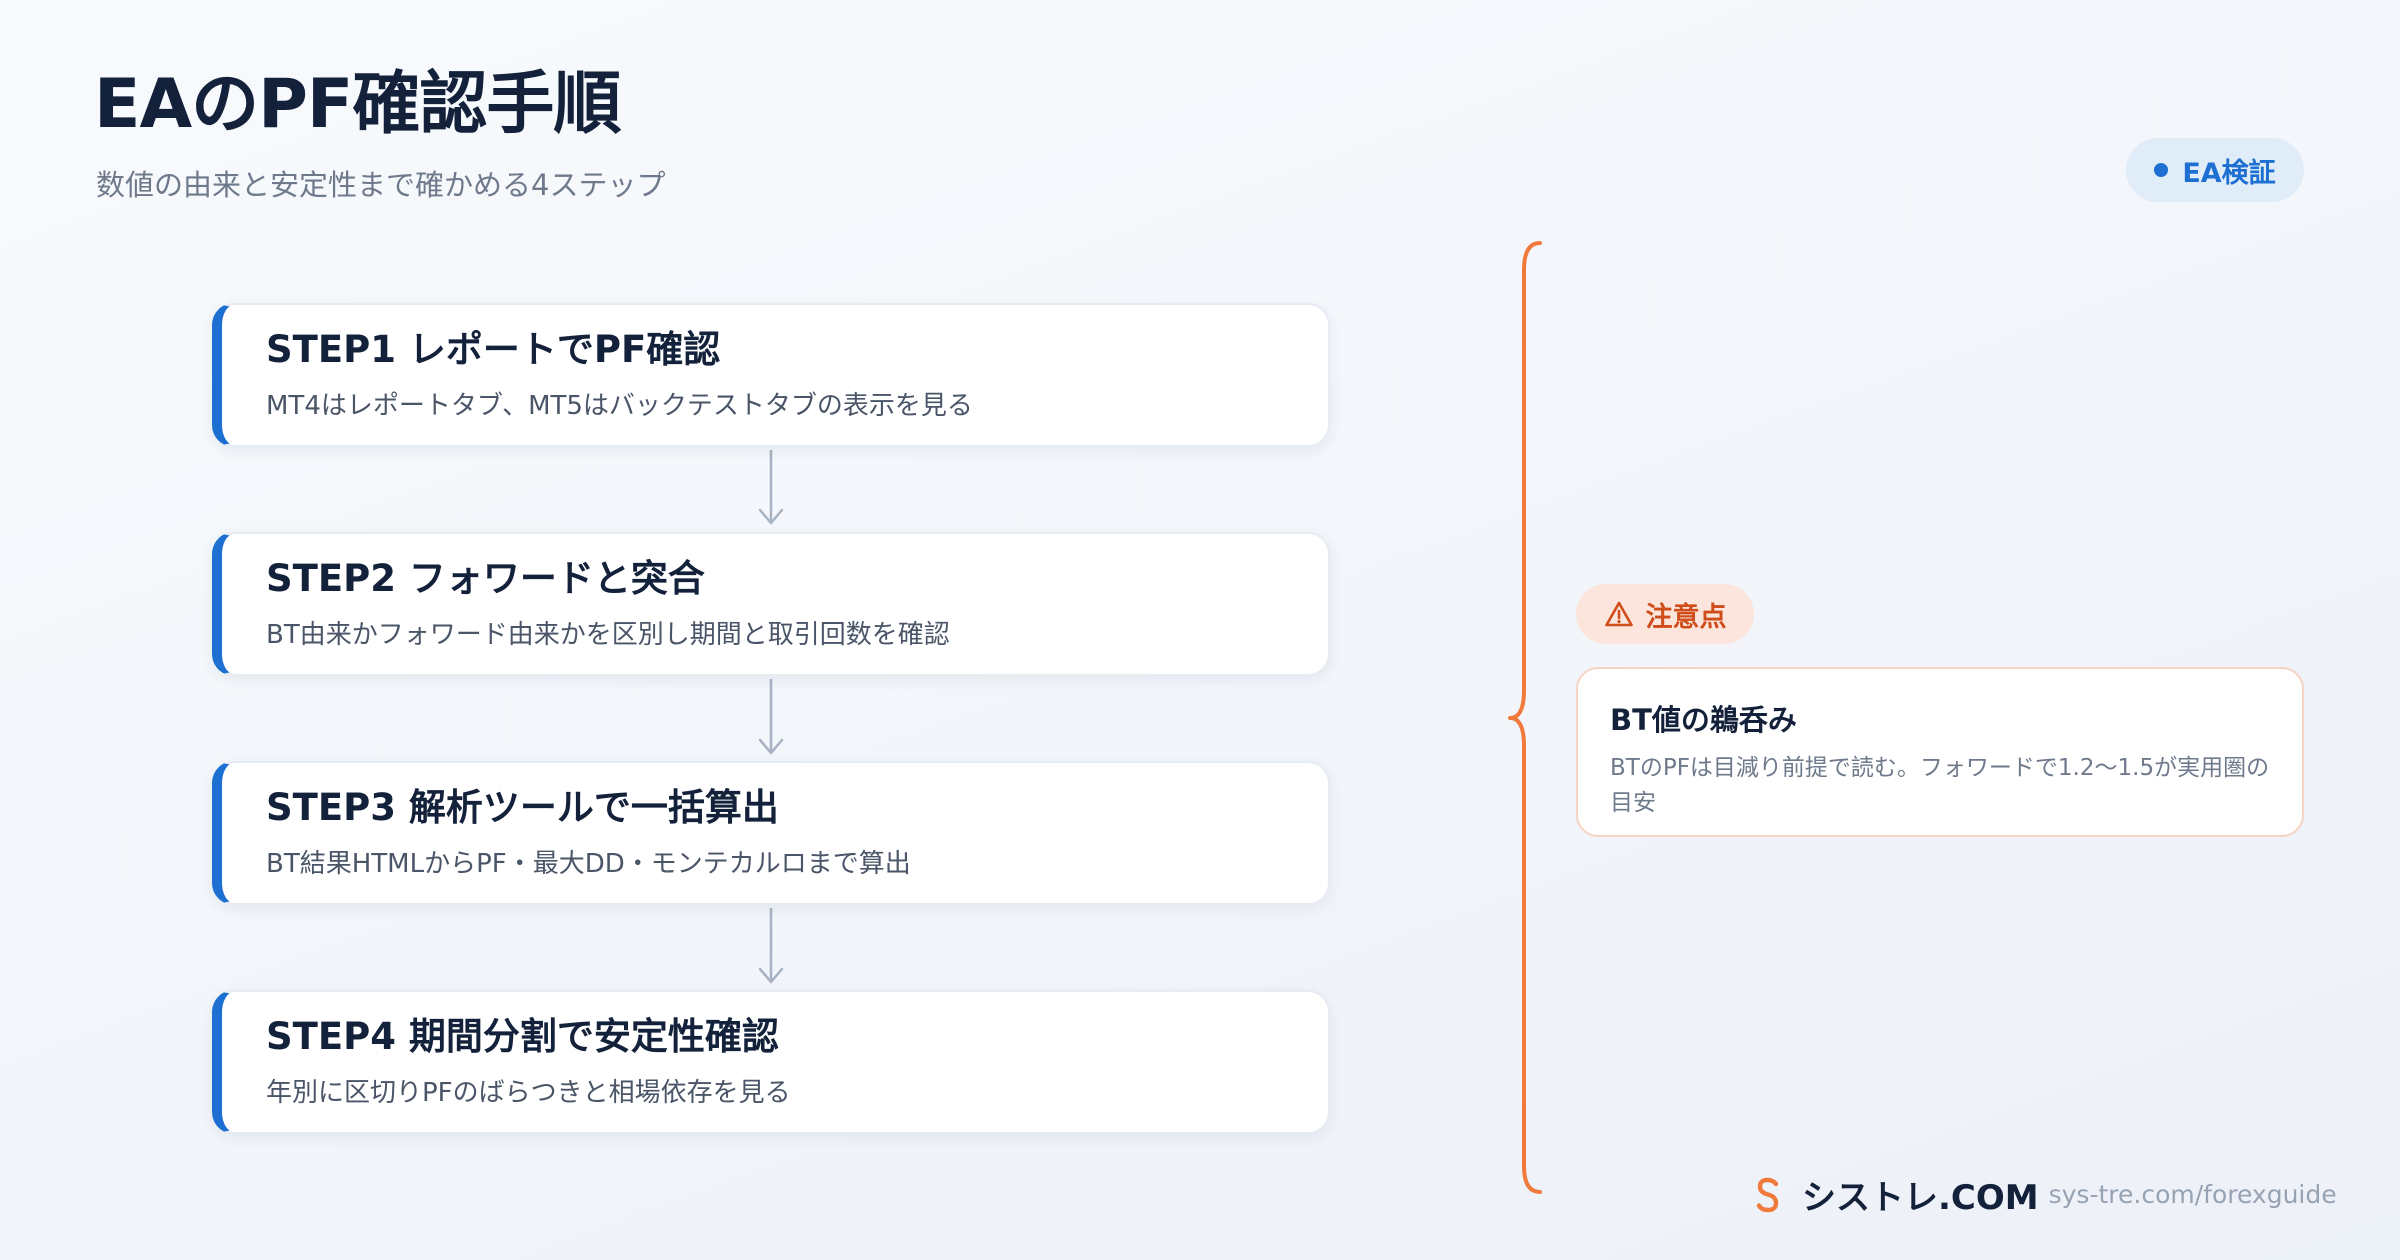 The height and width of the screenshot is (1260, 2400). I want to click on step-title: STEP3 解析ツールで一括算出, so click(522, 807).